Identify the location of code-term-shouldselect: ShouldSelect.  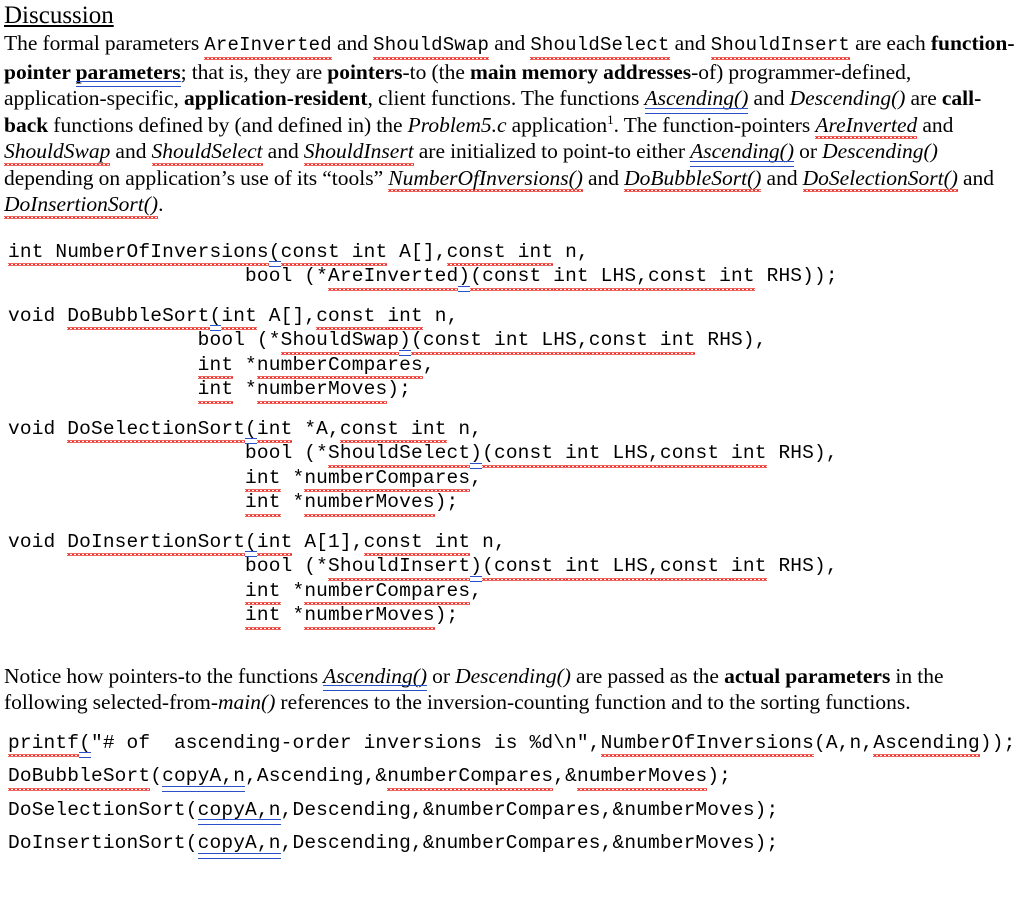
(600, 45).